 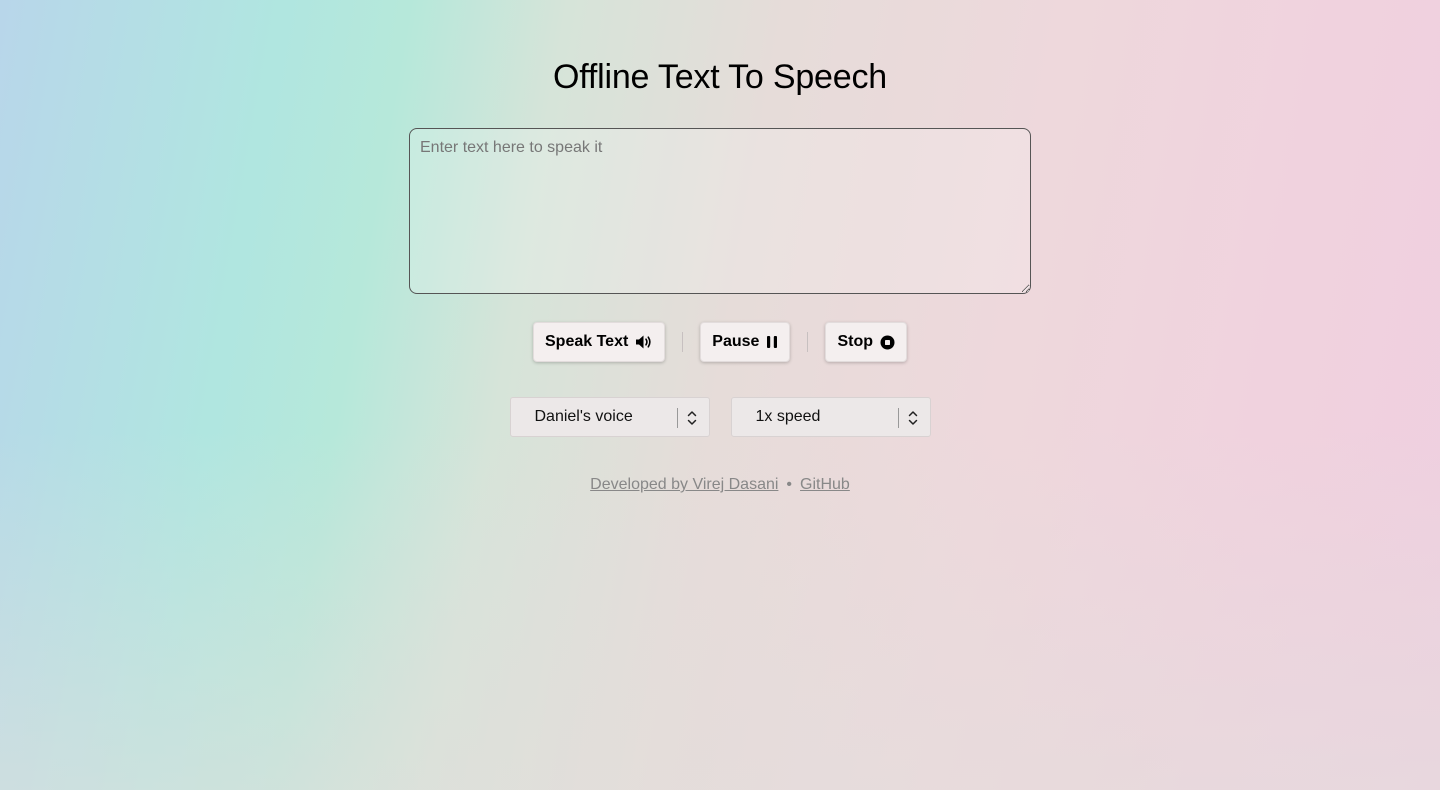 What do you see at coordinates (788, 416) in the screenshot?
I see `speed-select-value: 1x speed` at bounding box center [788, 416].